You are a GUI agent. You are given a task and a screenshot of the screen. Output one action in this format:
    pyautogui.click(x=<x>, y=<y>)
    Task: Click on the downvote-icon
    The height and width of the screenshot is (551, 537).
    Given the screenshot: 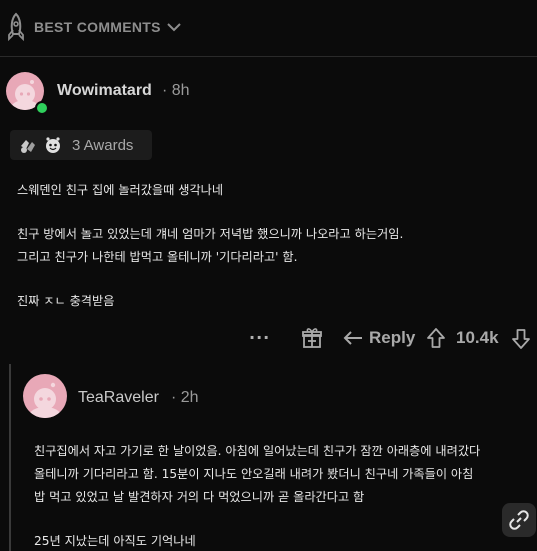 What is the action you would take?
    pyautogui.click(x=521, y=339)
    